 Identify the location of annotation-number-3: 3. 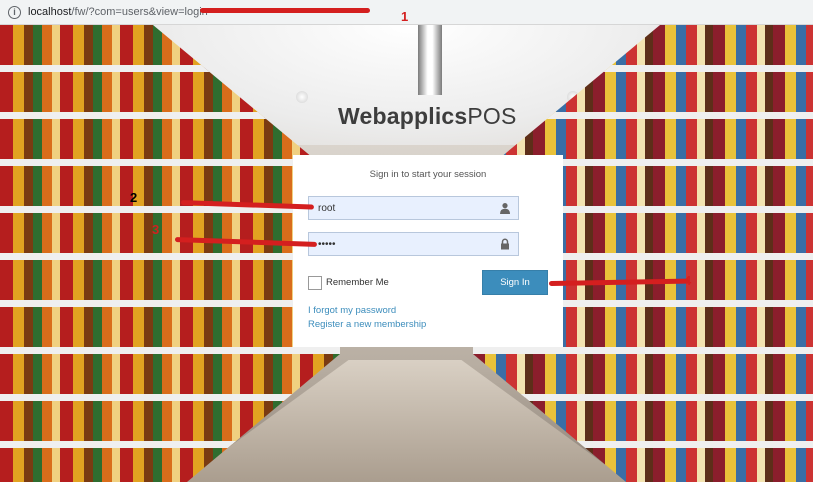
(156, 229).